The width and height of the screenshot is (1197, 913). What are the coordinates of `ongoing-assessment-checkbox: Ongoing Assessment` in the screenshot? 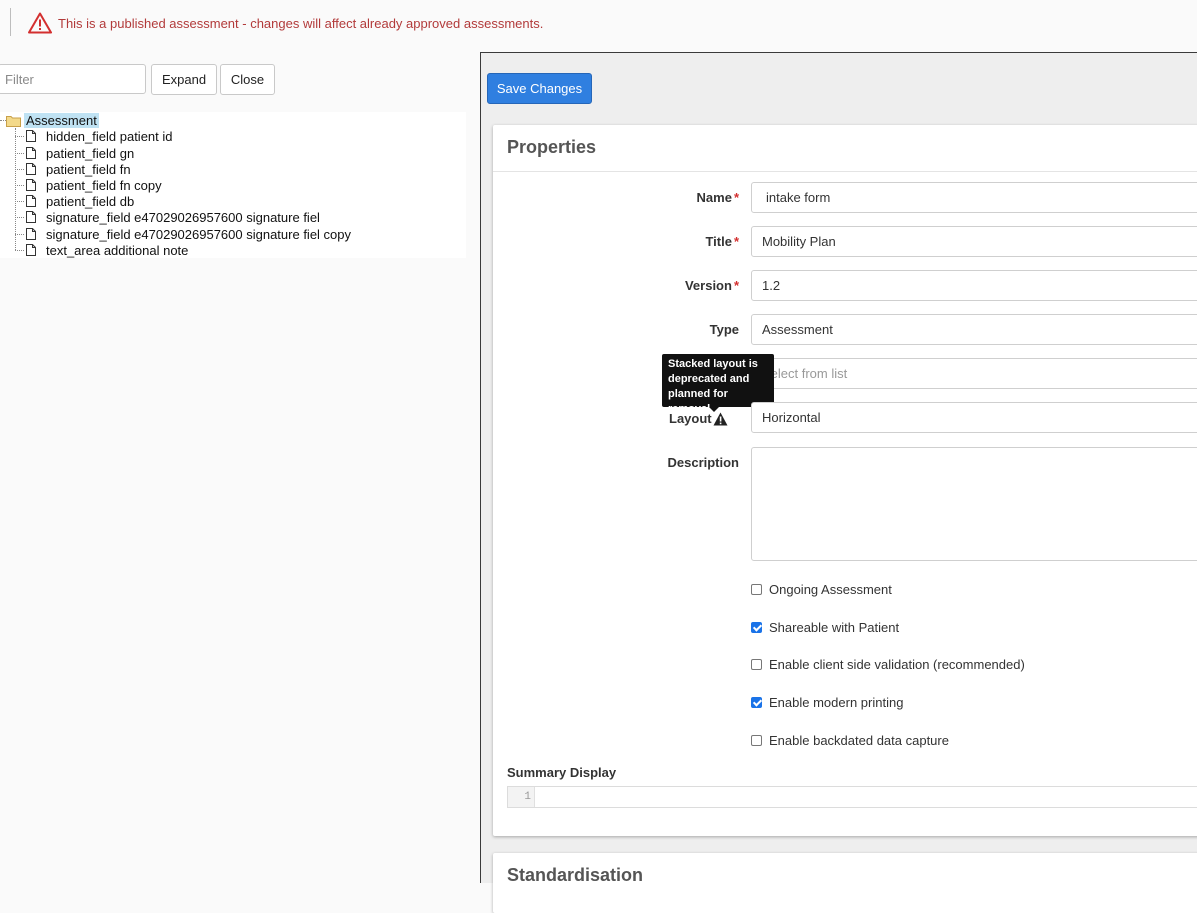 It's located at (821, 589).